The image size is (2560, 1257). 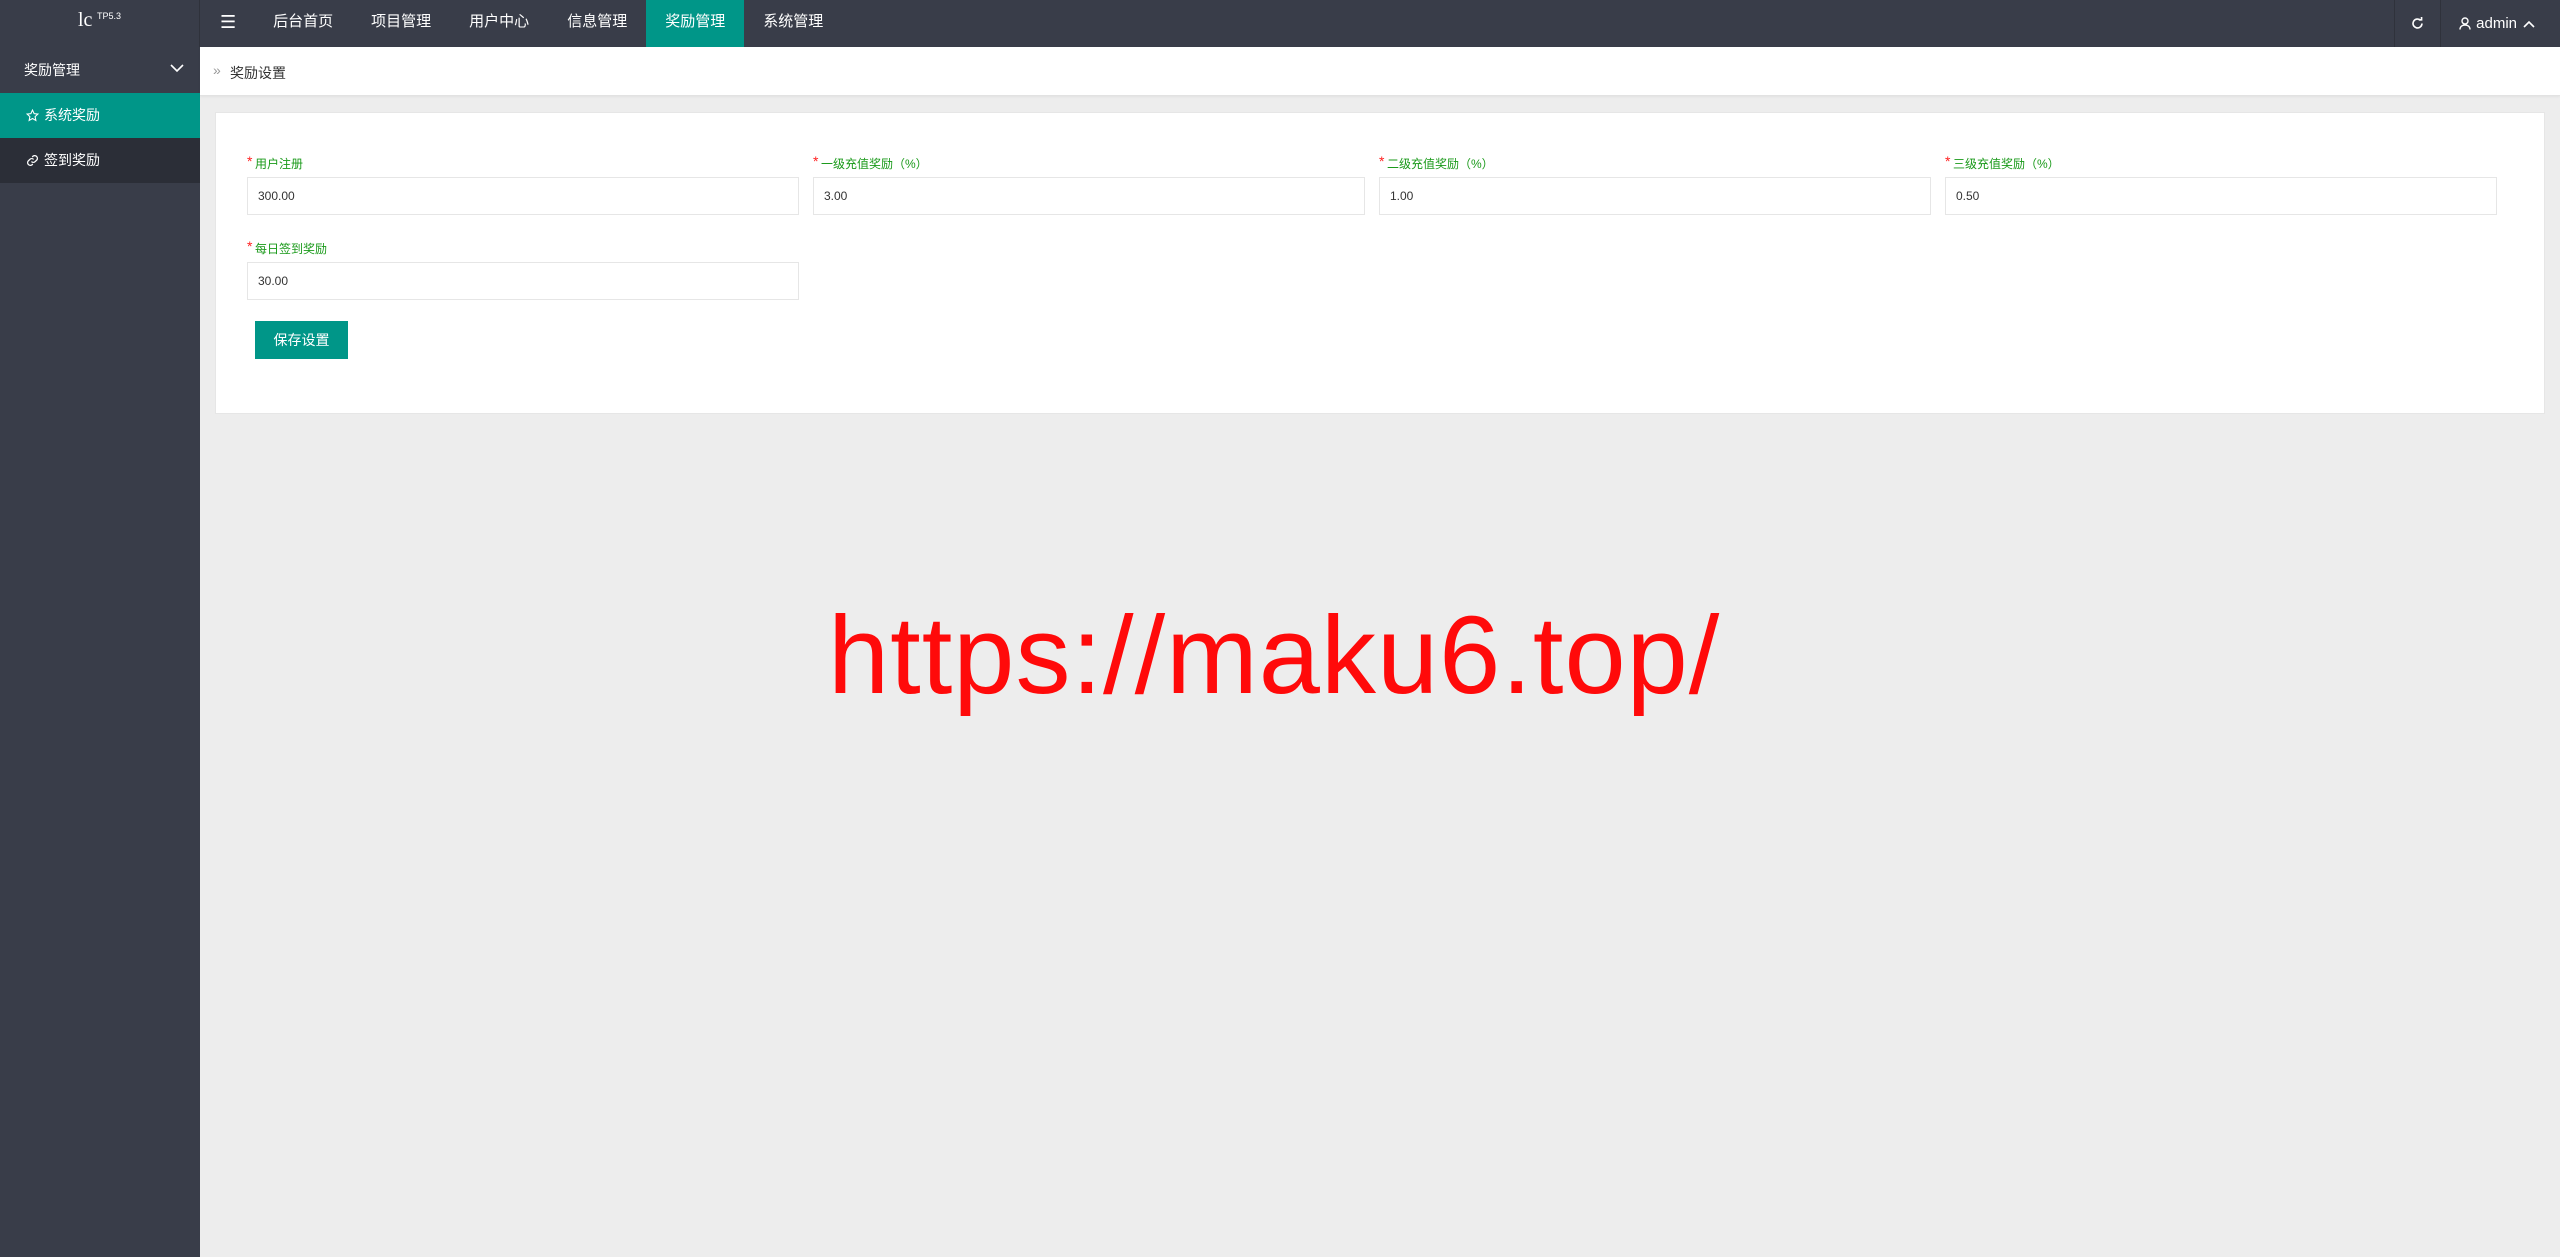 I want to click on sidebar-item-label: 系统奖励, so click(x=72, y=115).